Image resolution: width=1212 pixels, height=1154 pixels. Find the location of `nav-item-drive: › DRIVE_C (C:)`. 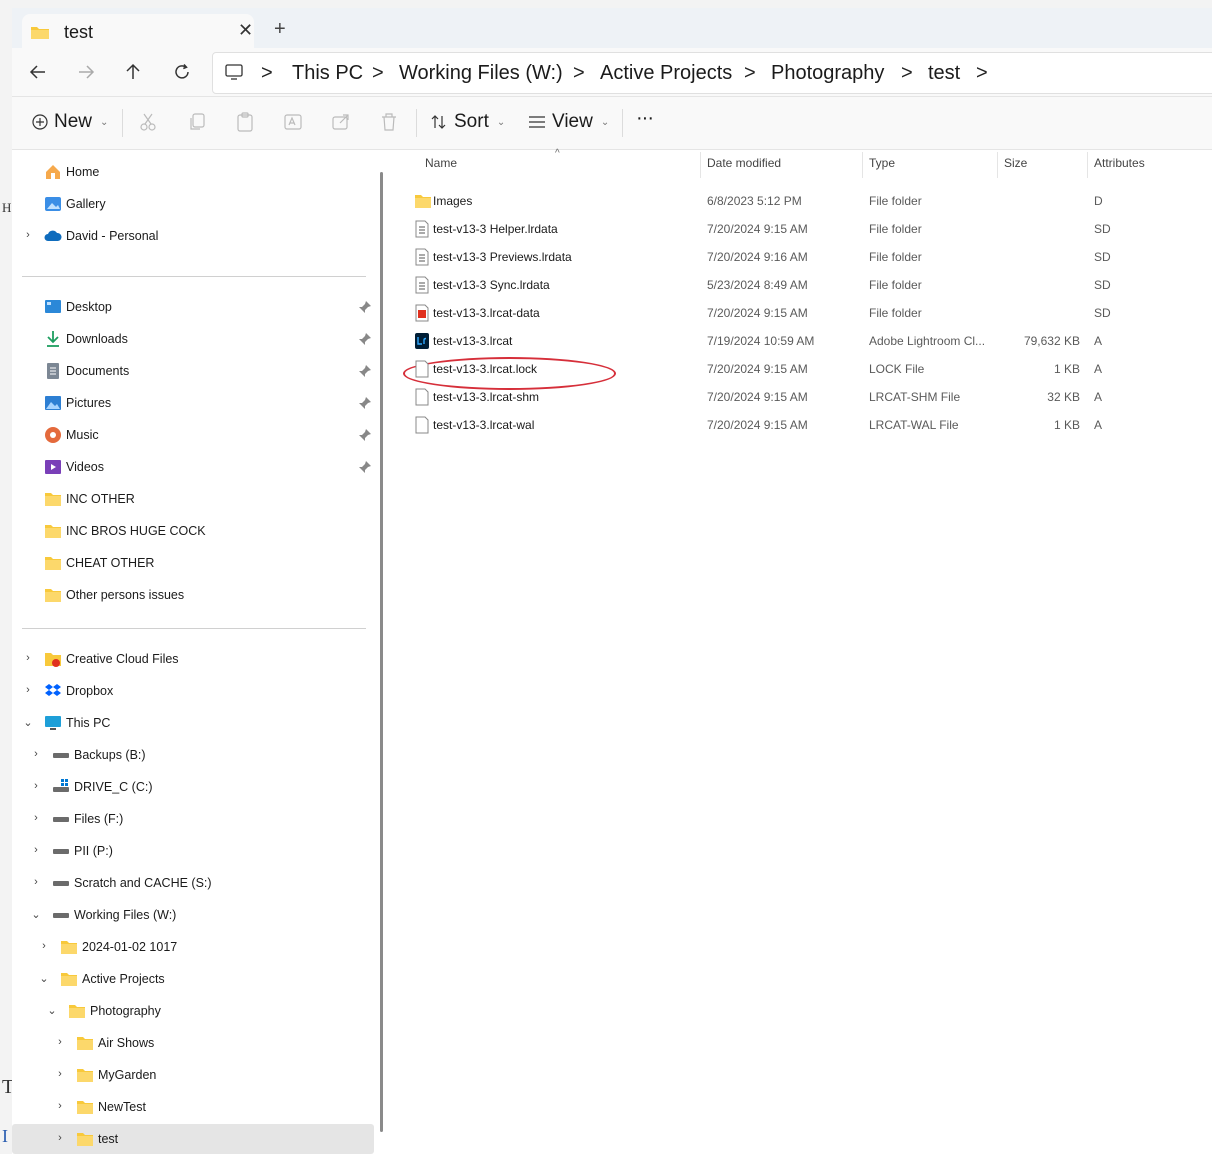

nav-item-drive: › DRIVE_C (C:) is located at coordinates (193, 787).